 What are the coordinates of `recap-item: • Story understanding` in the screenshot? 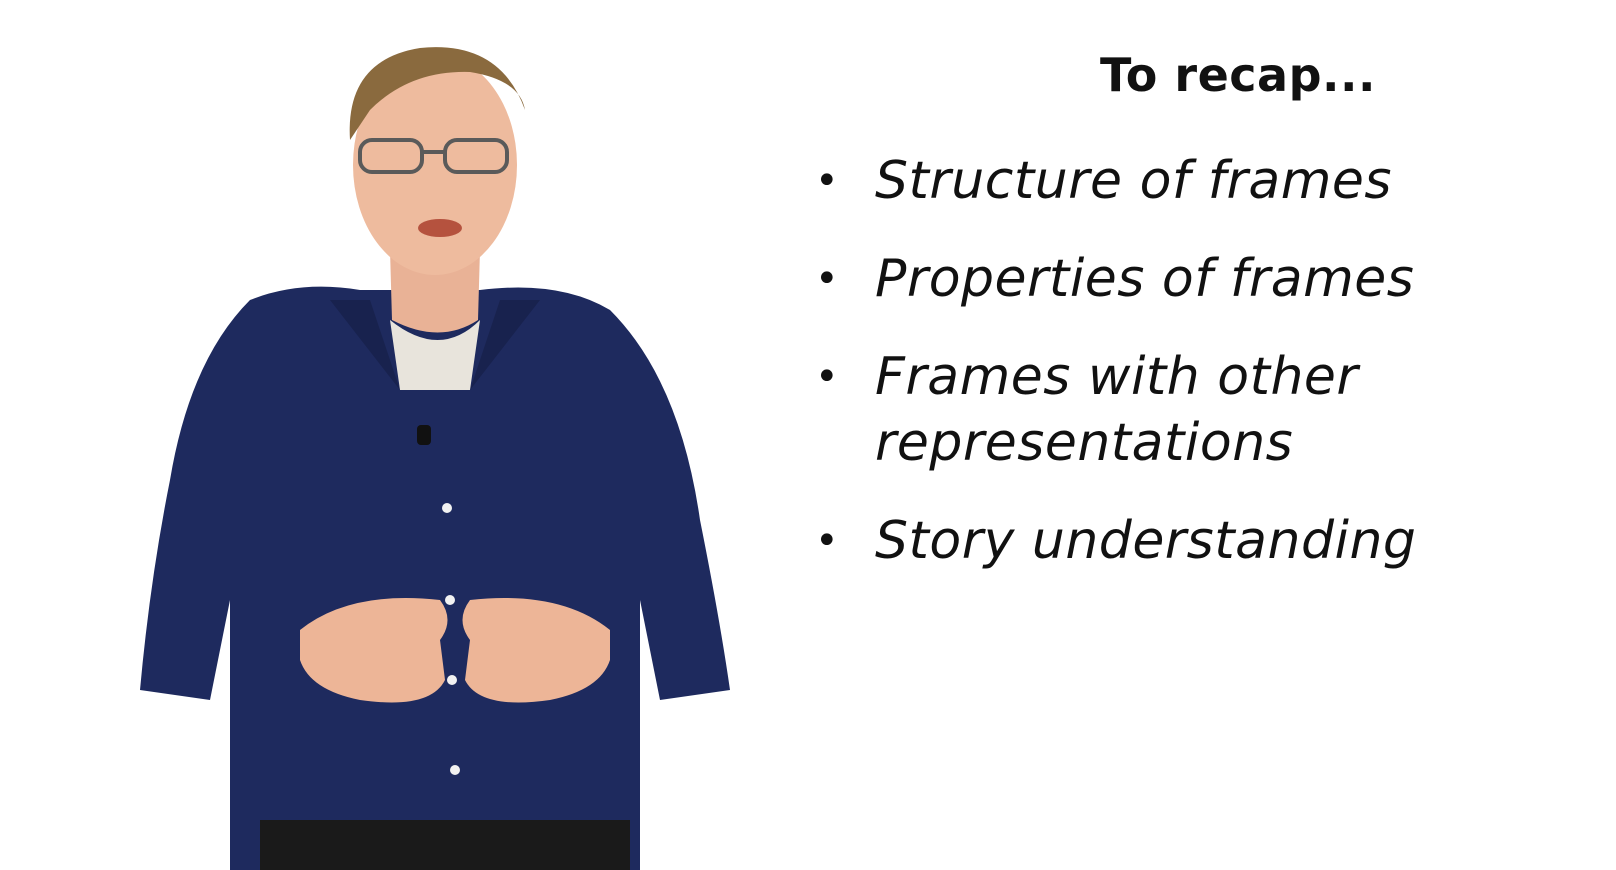 It's located at (1200, 541).